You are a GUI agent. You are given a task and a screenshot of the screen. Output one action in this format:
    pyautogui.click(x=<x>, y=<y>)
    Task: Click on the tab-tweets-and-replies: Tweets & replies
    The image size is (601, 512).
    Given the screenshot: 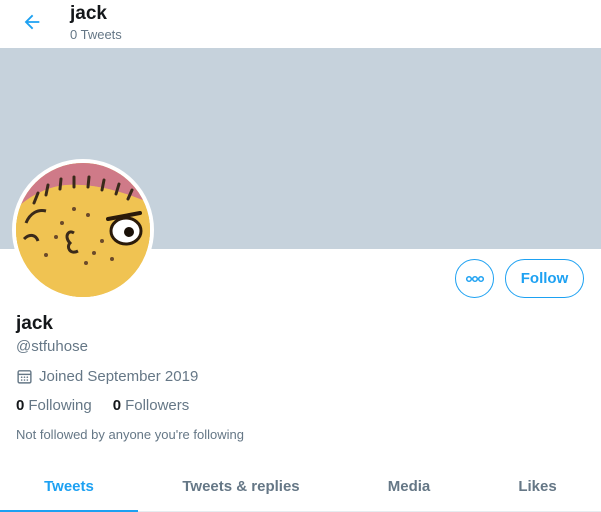 What is the action you would take?
    pyautogui.click(x=241, y=486)
    